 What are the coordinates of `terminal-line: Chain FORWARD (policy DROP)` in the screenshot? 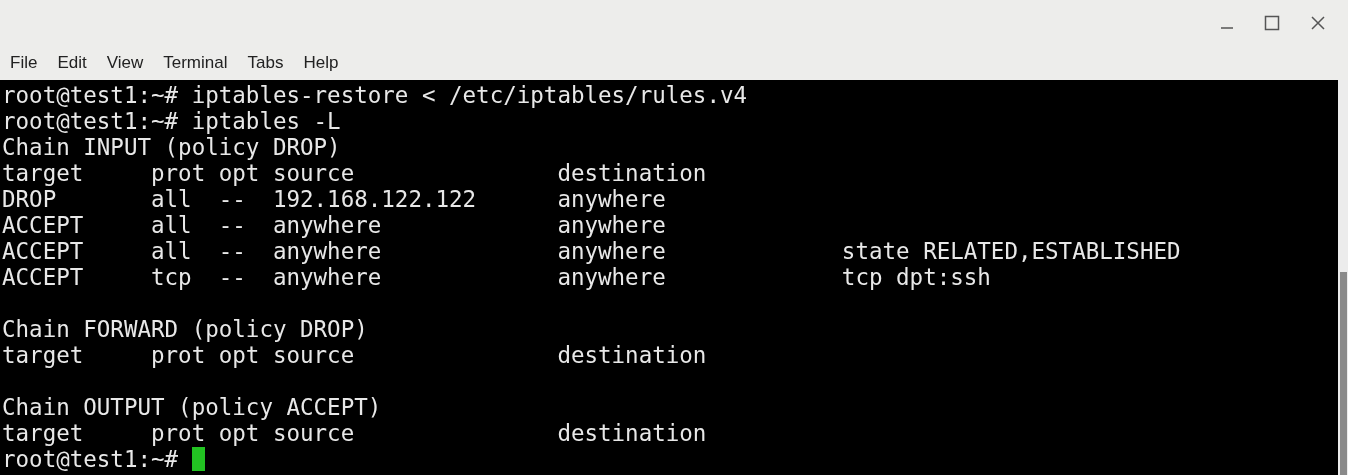 It's located at (185, 329).